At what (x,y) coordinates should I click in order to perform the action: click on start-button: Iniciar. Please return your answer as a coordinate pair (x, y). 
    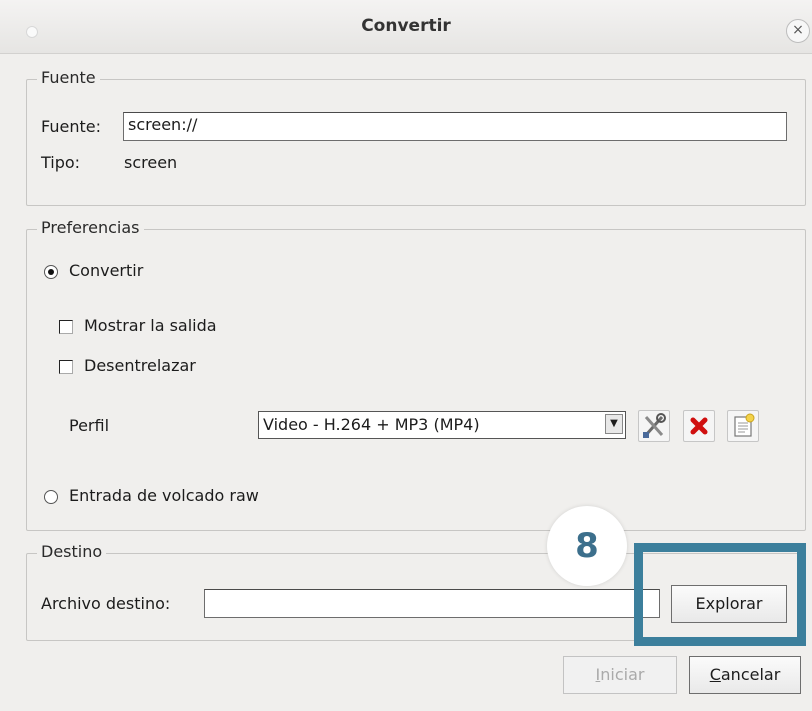
    Looking at the image, I should click on (620, 675).